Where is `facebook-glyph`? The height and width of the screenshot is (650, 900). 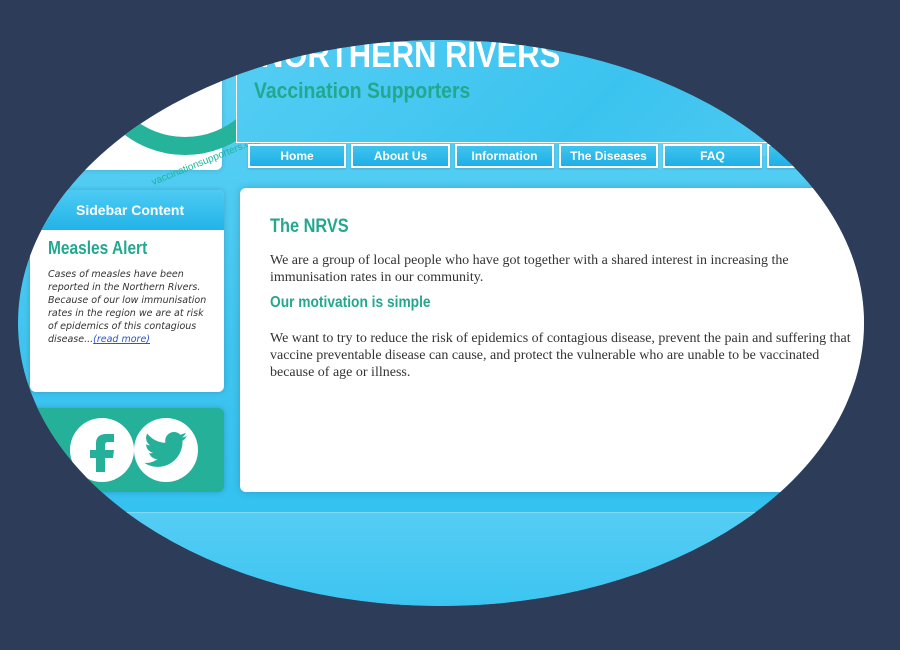
facebook-glyph is located at coordinates (102, 453).